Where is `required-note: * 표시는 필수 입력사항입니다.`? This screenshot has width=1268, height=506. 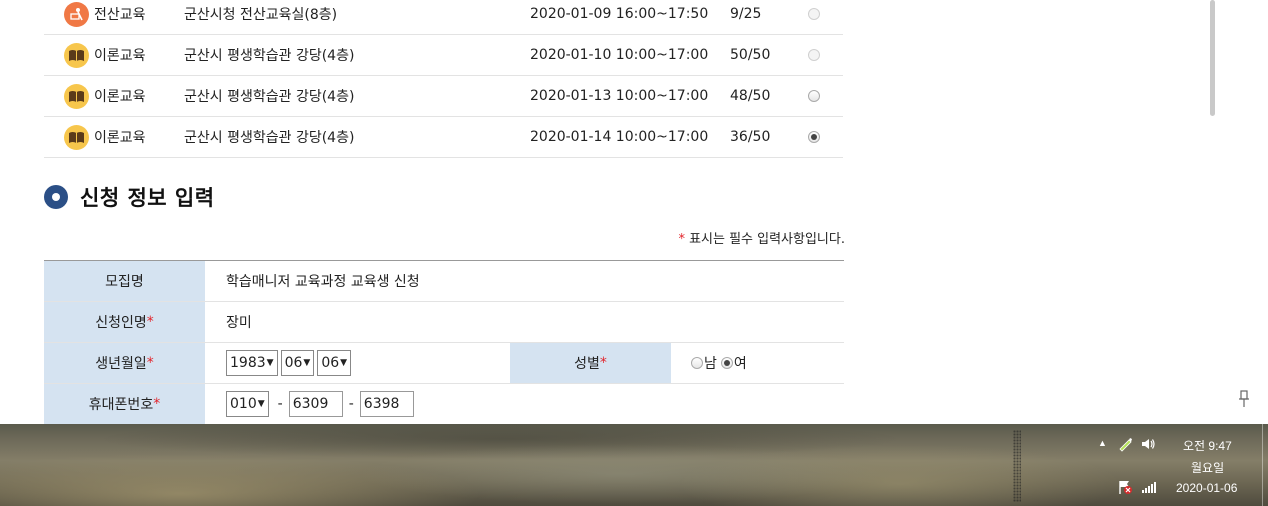 required-note: * 표시는 필수 입력사항입니다. is located at coordinates (761, 237).